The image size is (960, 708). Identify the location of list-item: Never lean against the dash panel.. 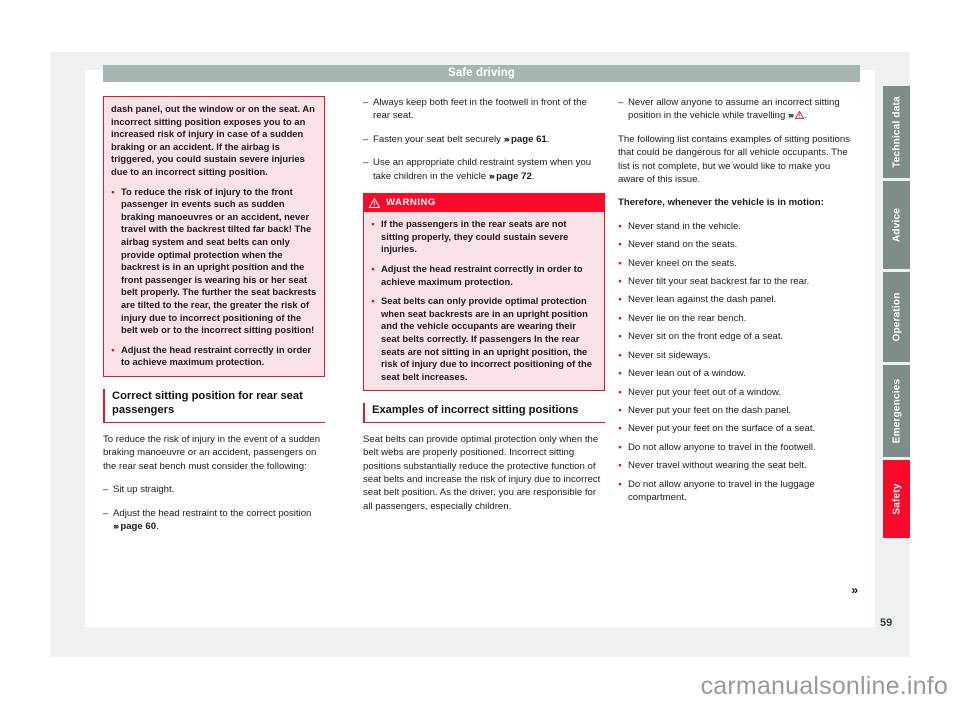
(738, 300).